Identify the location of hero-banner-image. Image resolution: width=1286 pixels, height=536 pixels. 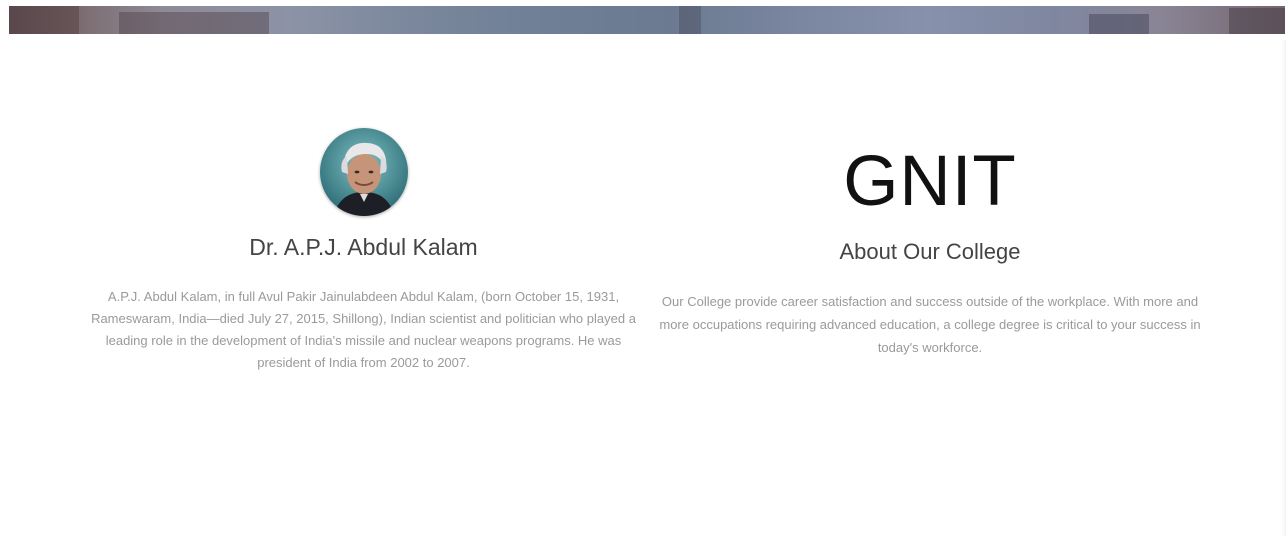
(647, 20).